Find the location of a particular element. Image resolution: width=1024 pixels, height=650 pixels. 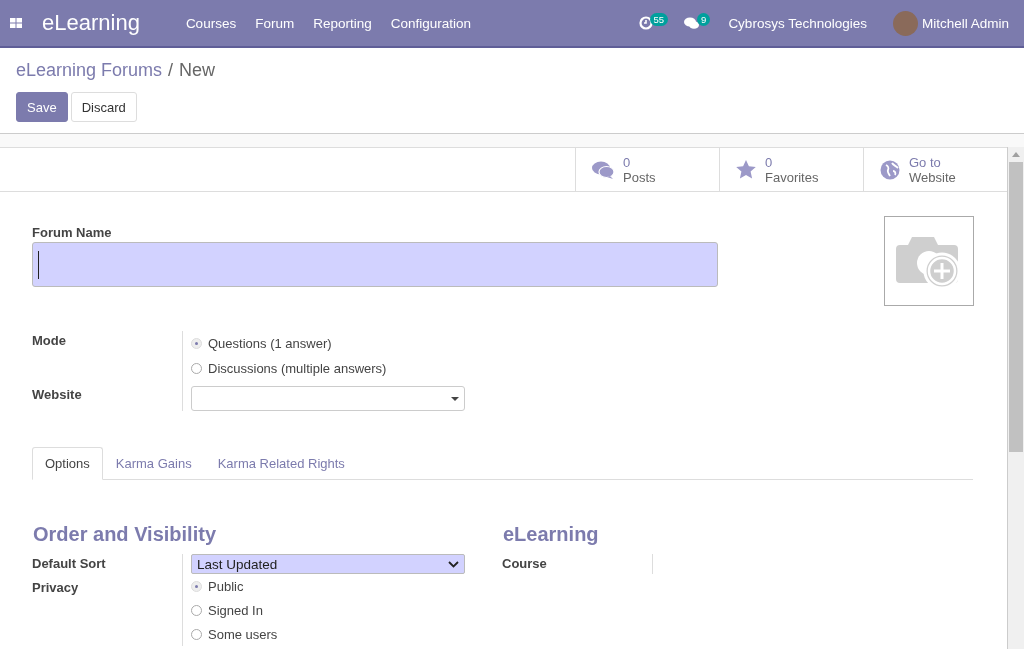

forum-name-input is located at coordinates (375, 264).